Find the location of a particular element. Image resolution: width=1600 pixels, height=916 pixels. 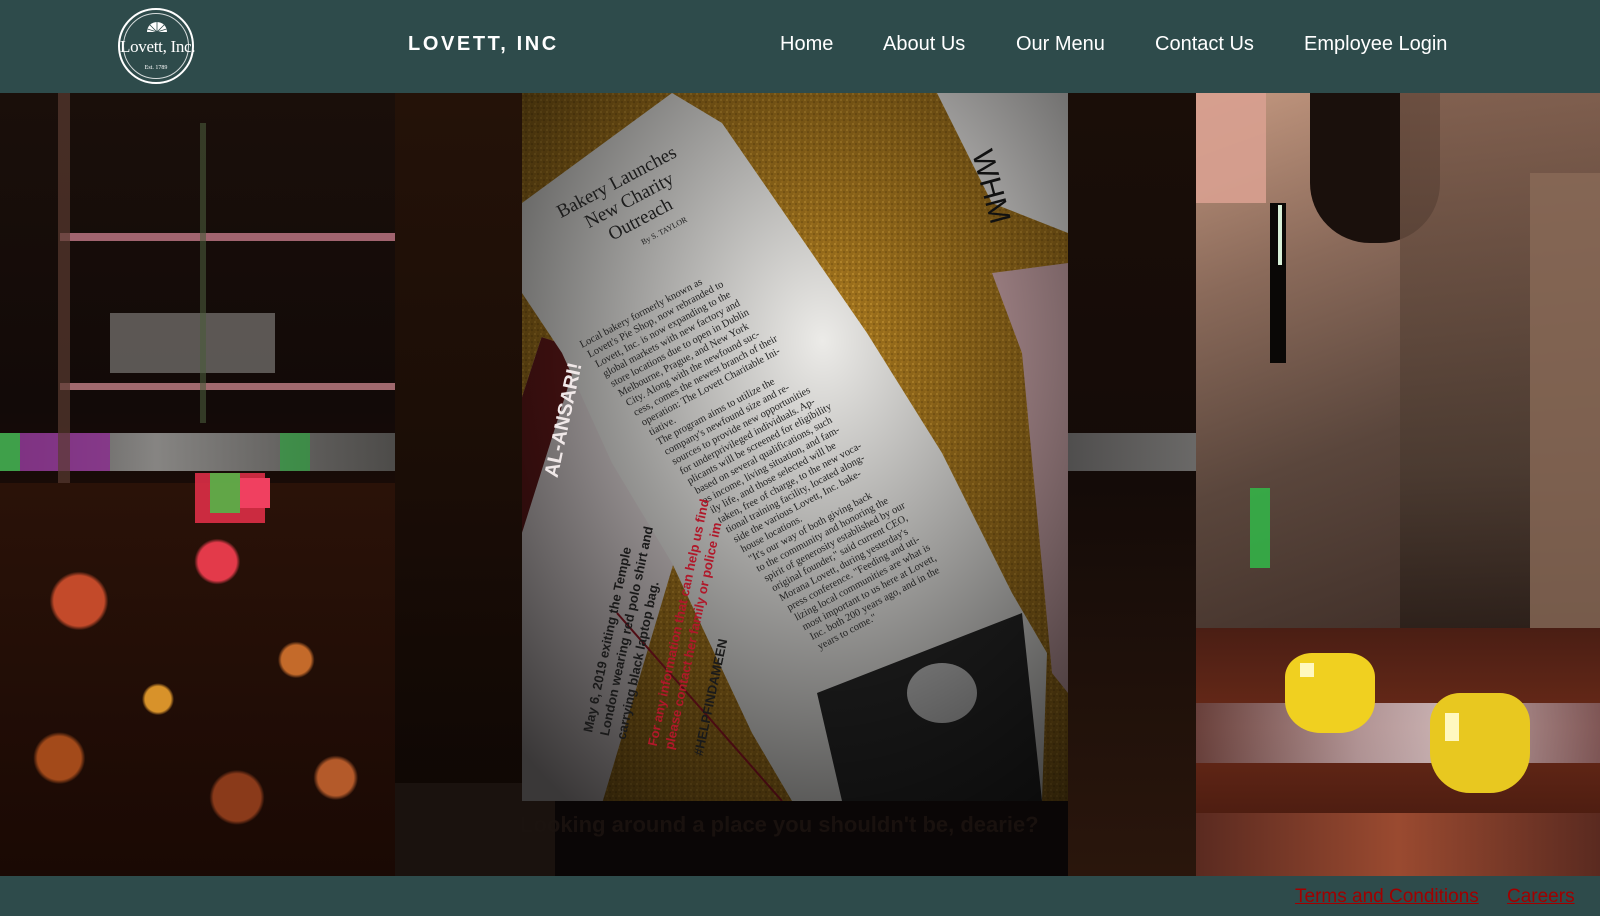

site-footer: Terms and Conditions Careers is located at coordinates (800, 896).